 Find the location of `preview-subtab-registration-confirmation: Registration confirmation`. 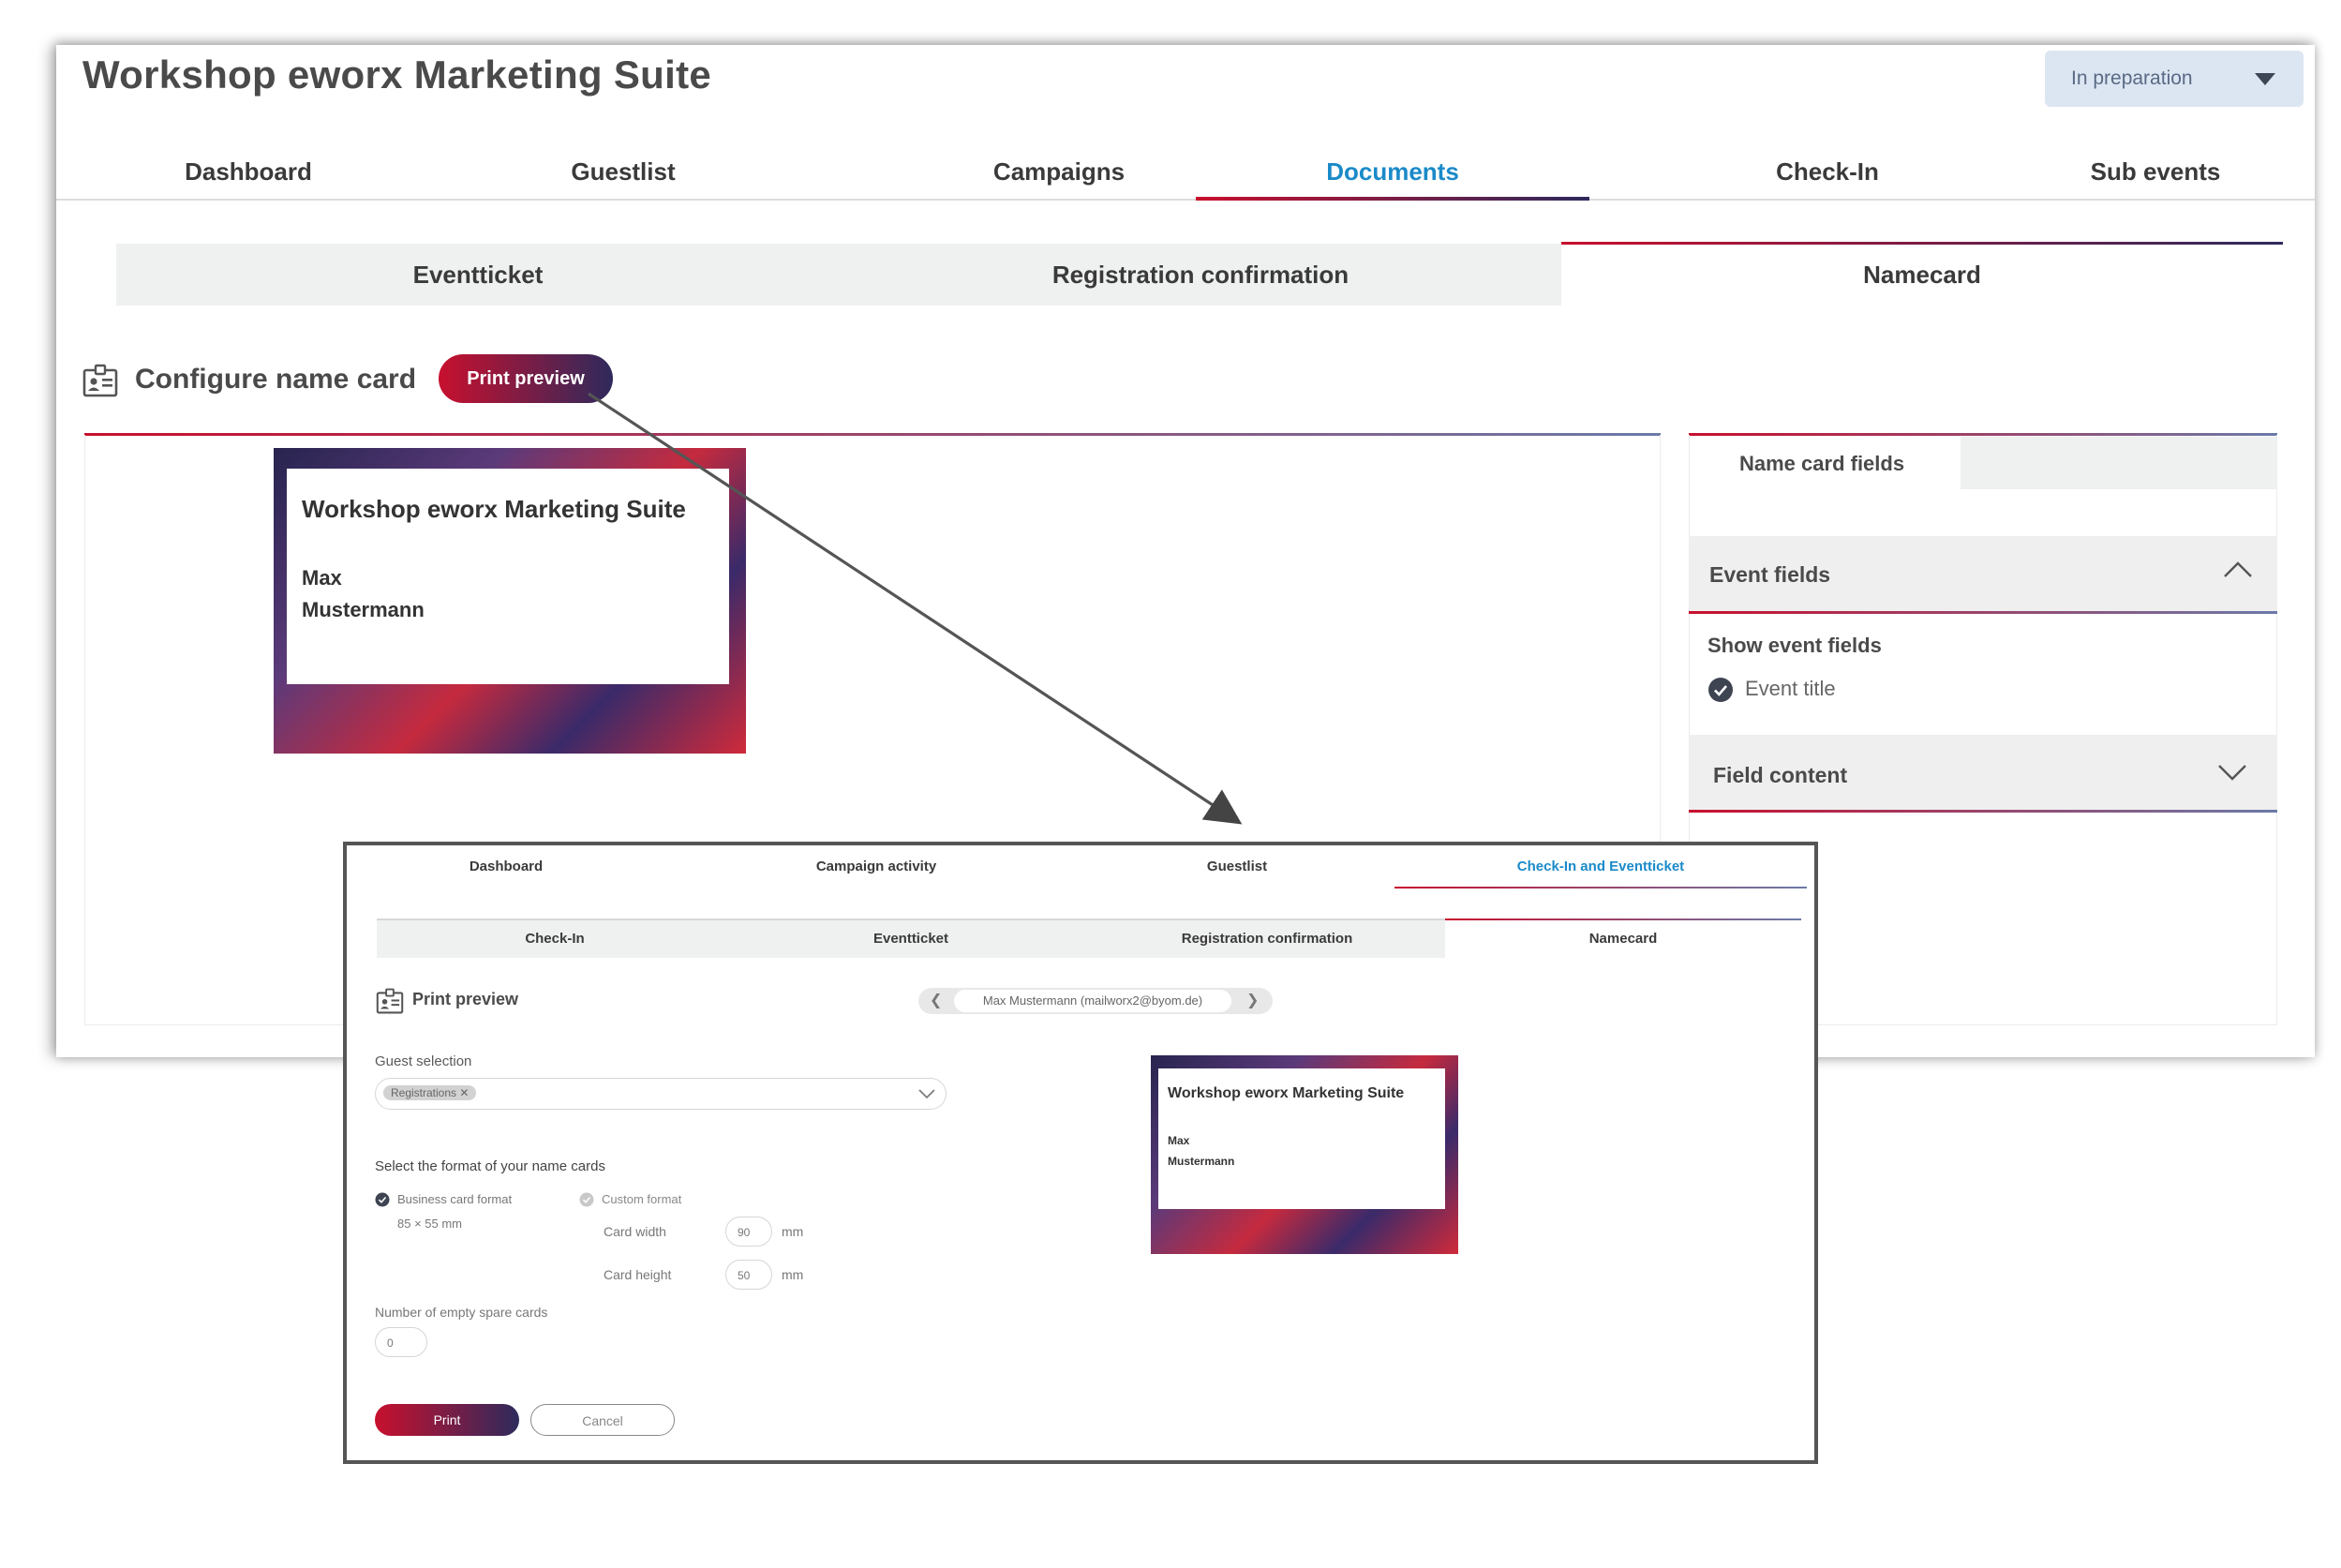

preview-subtab-registration-confirmation: Registration confirmation is located at coordinates (1267, 939).